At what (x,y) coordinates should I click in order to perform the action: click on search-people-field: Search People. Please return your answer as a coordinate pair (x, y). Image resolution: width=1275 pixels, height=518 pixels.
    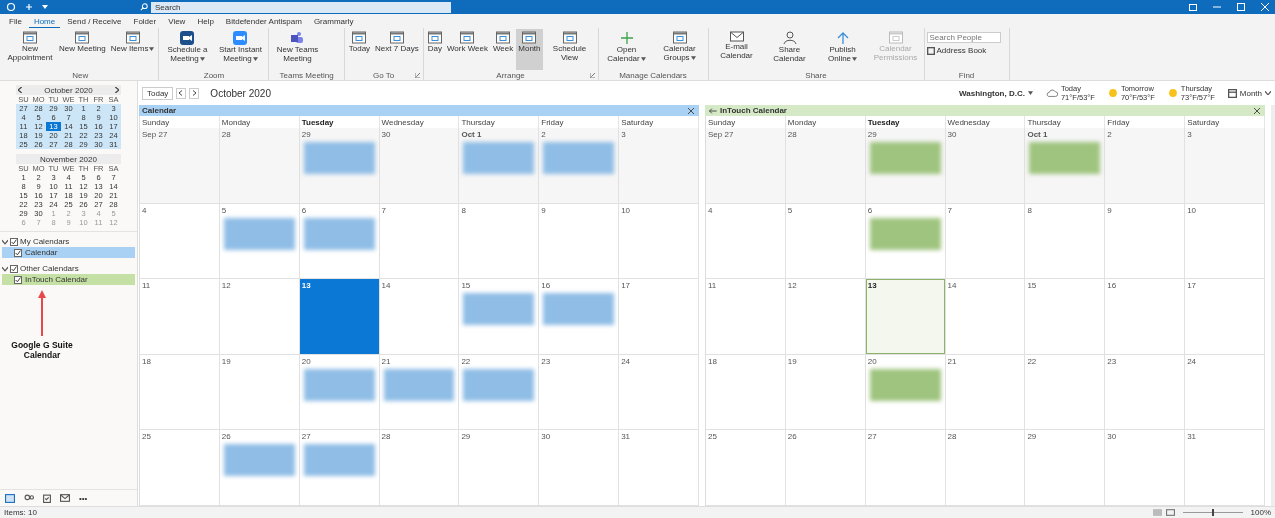
    Looking at the image, I should click on (963, 37).